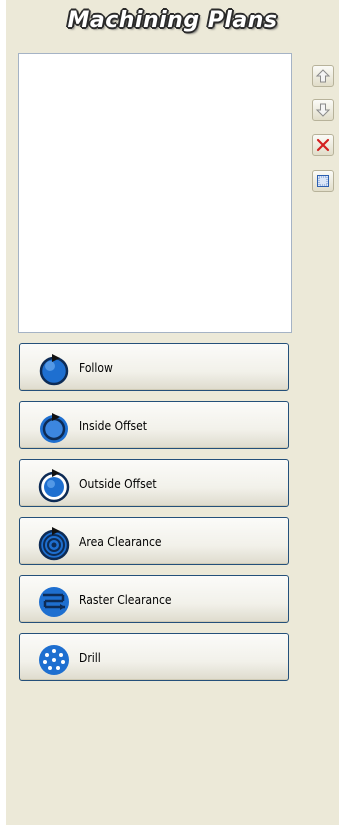 This screenshot has height=825, width=339. I want to click on move-down-icon, so click(323, 110).